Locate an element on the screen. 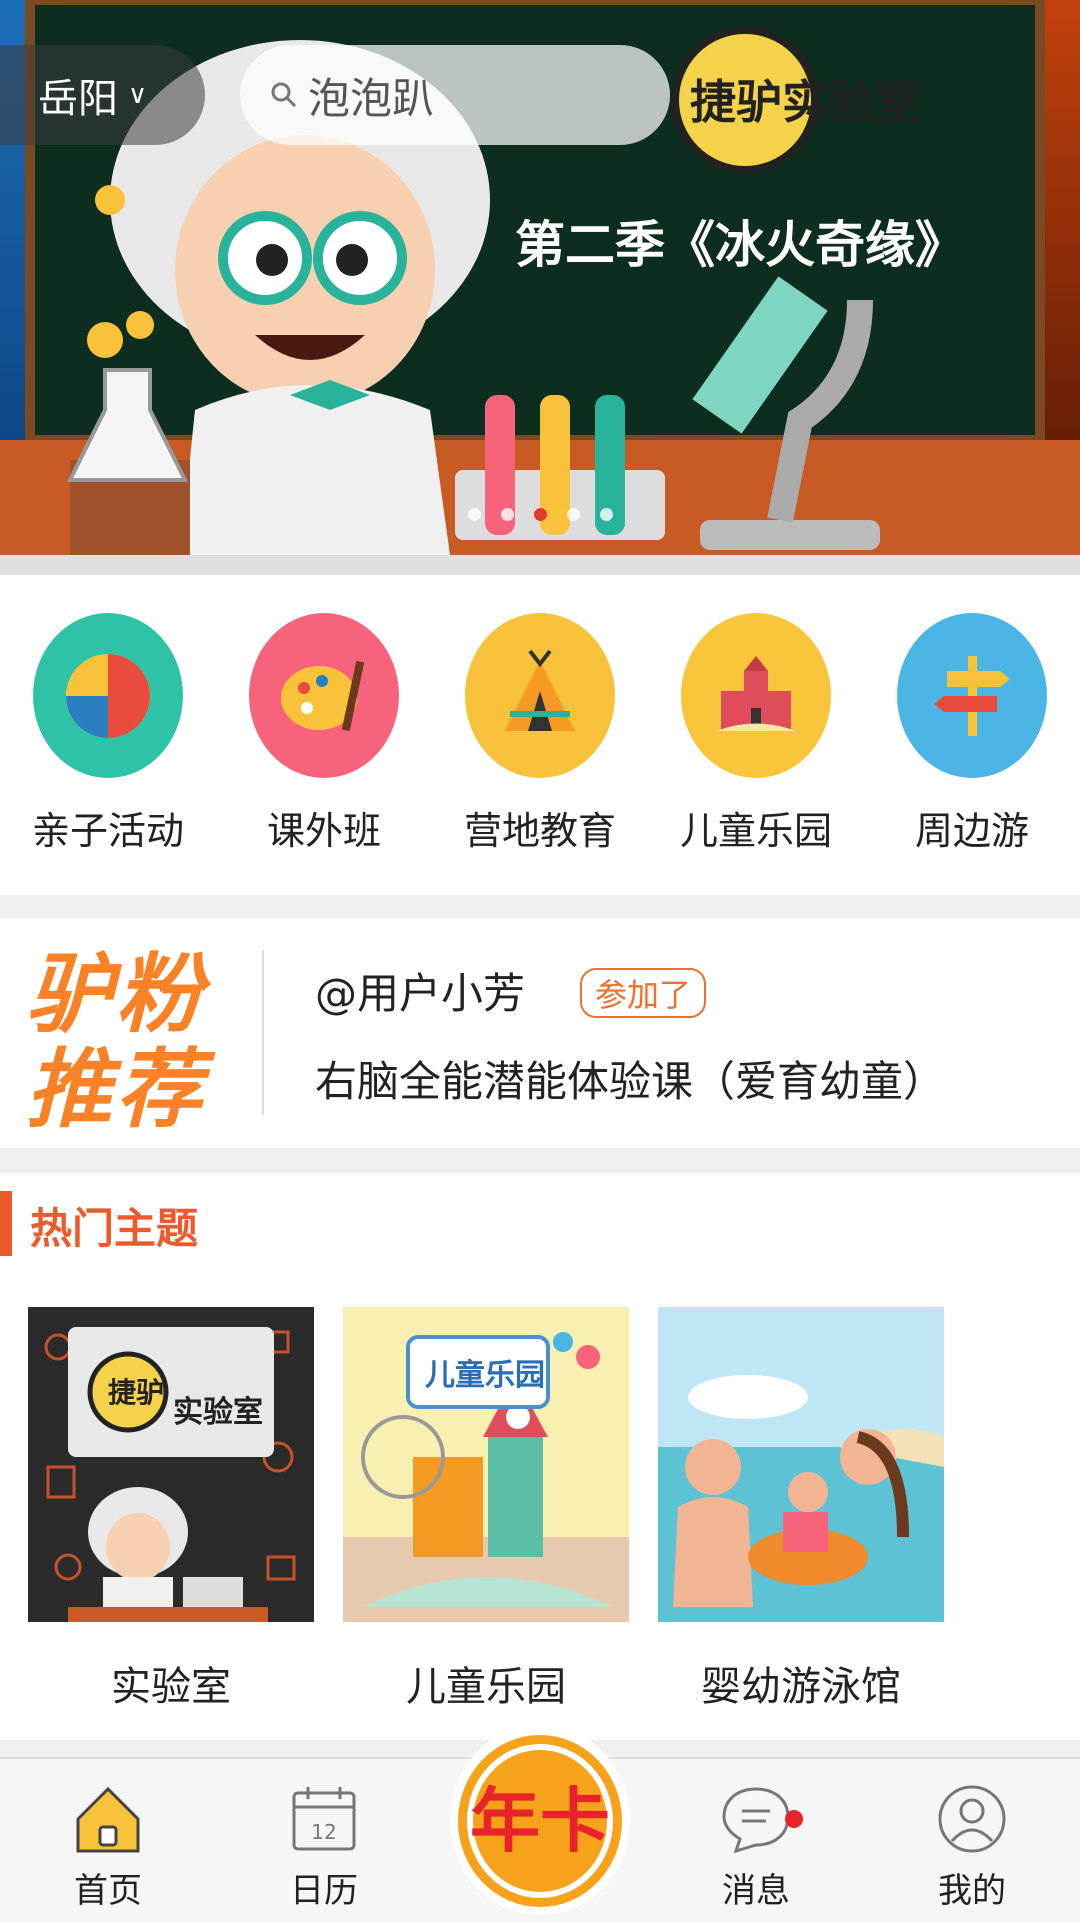 This screenshot has width=1080, height=1922. svg-text: 实验室 is located at coordinates (218, 1412).